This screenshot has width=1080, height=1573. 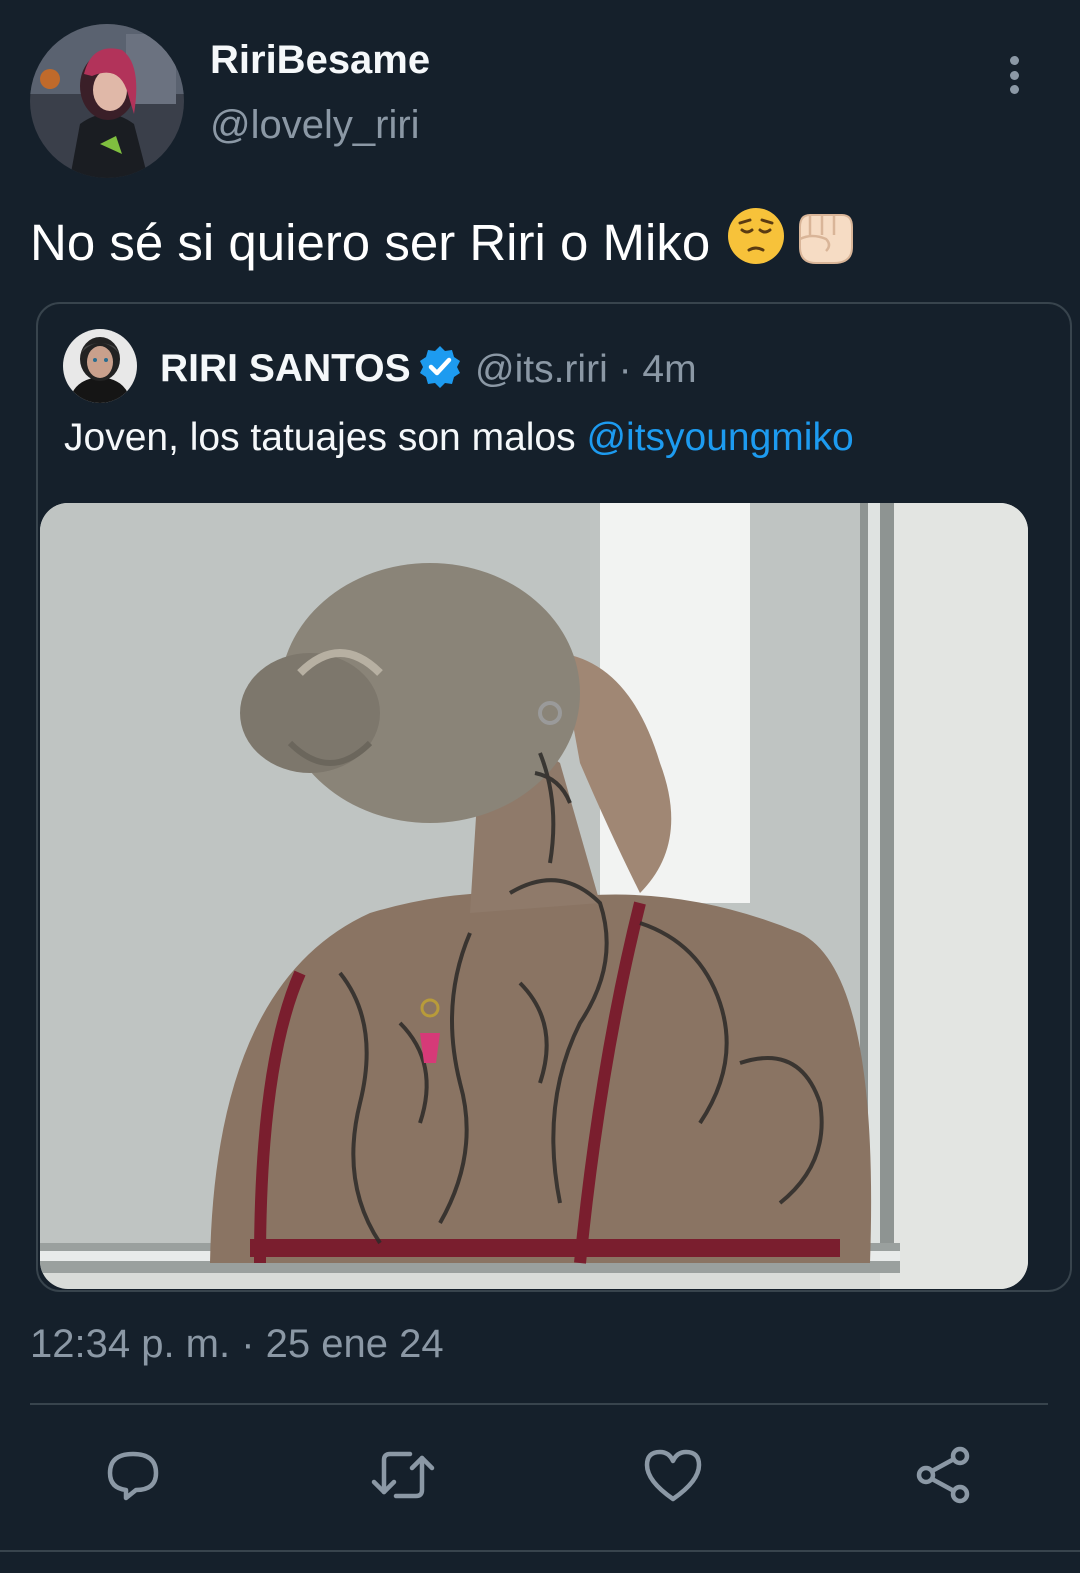 I want to click on share-icon, so click(x=943, y=1475).